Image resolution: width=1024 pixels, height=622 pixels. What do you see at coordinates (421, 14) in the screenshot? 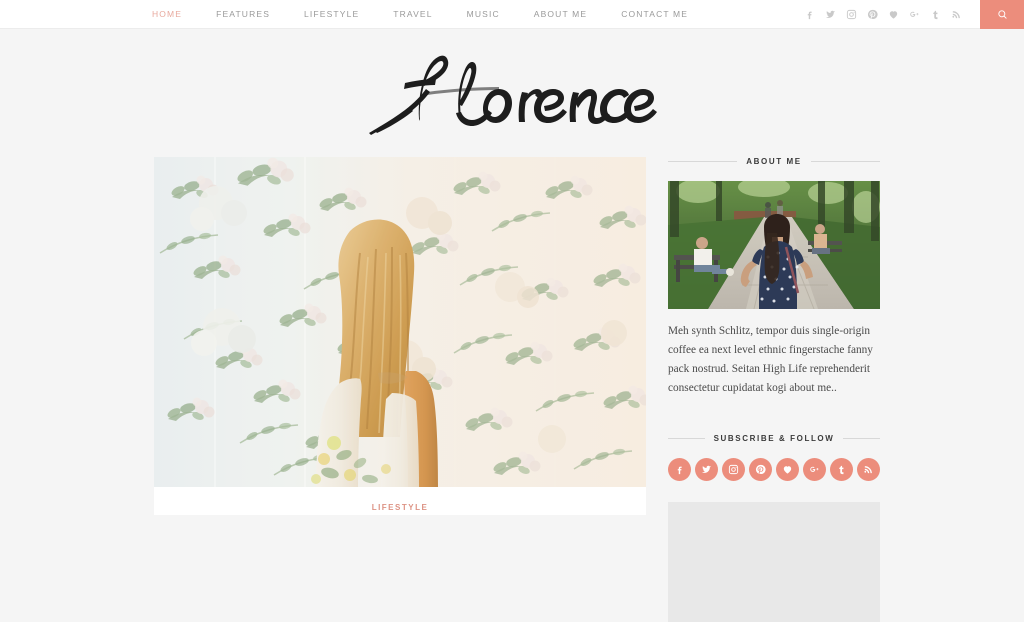
I see `nav-item-travel: TRAVEL` at bounding box center [421, 14].